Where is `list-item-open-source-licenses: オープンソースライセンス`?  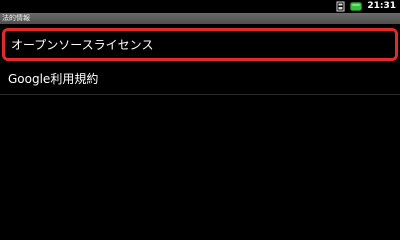 list-item-open-source-licenses: オープンソースライセンス is located at coordinates (200, 44).